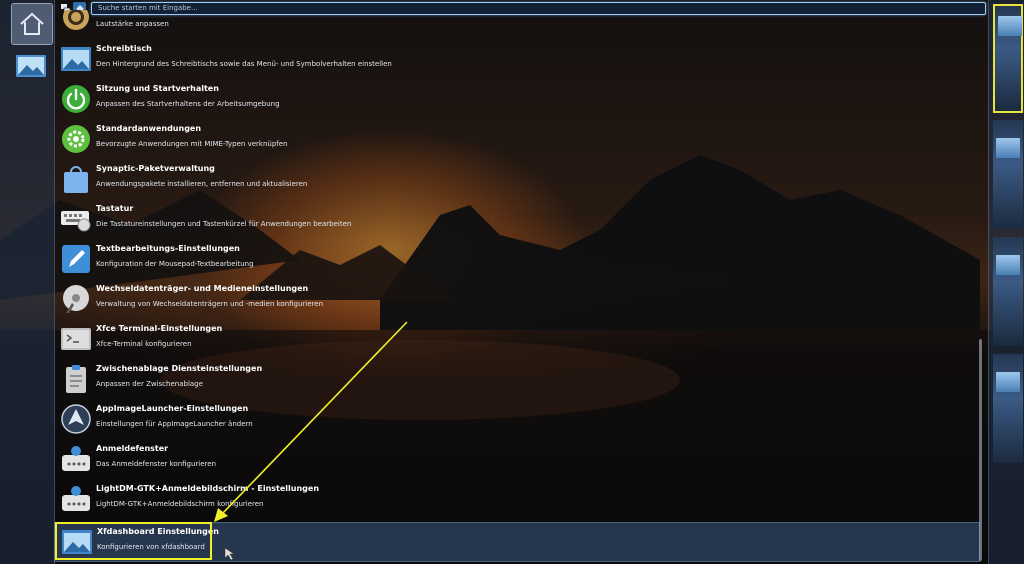  What do you see at coordinates (168, 248) in the screenshot?
I see `item-title: Textbearbeitungs-Einstellungen` at bounding box center [168, 248].